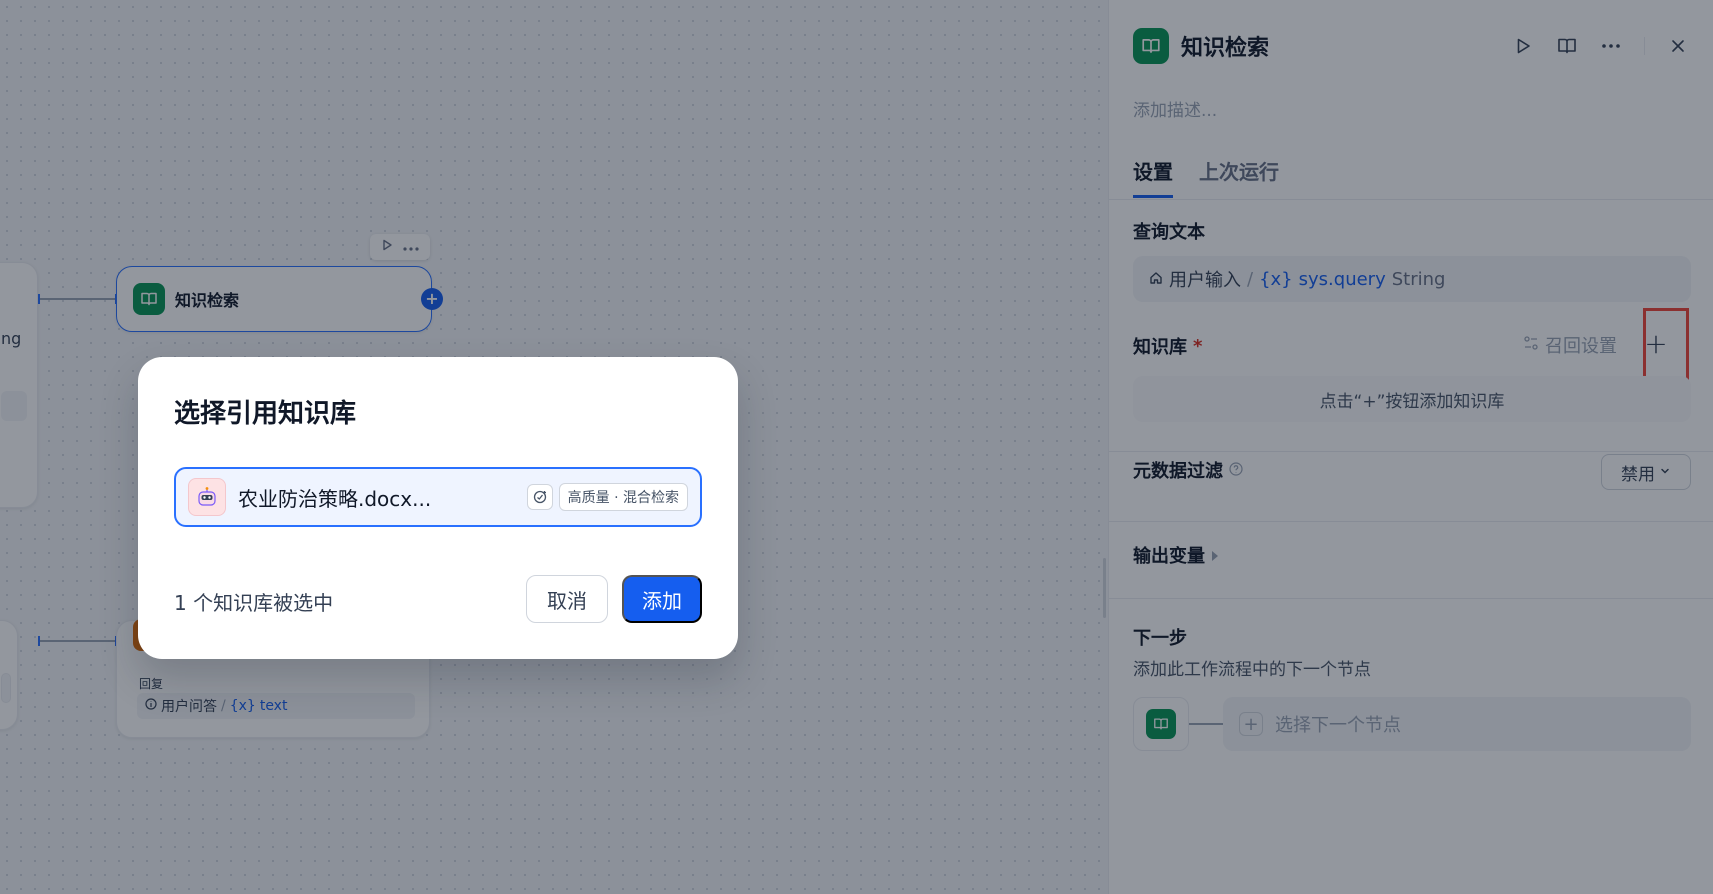 Image resolution: width=1713 pixels, height=894 pixels. Describe the element at coordinates (207, 497) in the screenshot. I see `robot-avatar-icon` at that location.